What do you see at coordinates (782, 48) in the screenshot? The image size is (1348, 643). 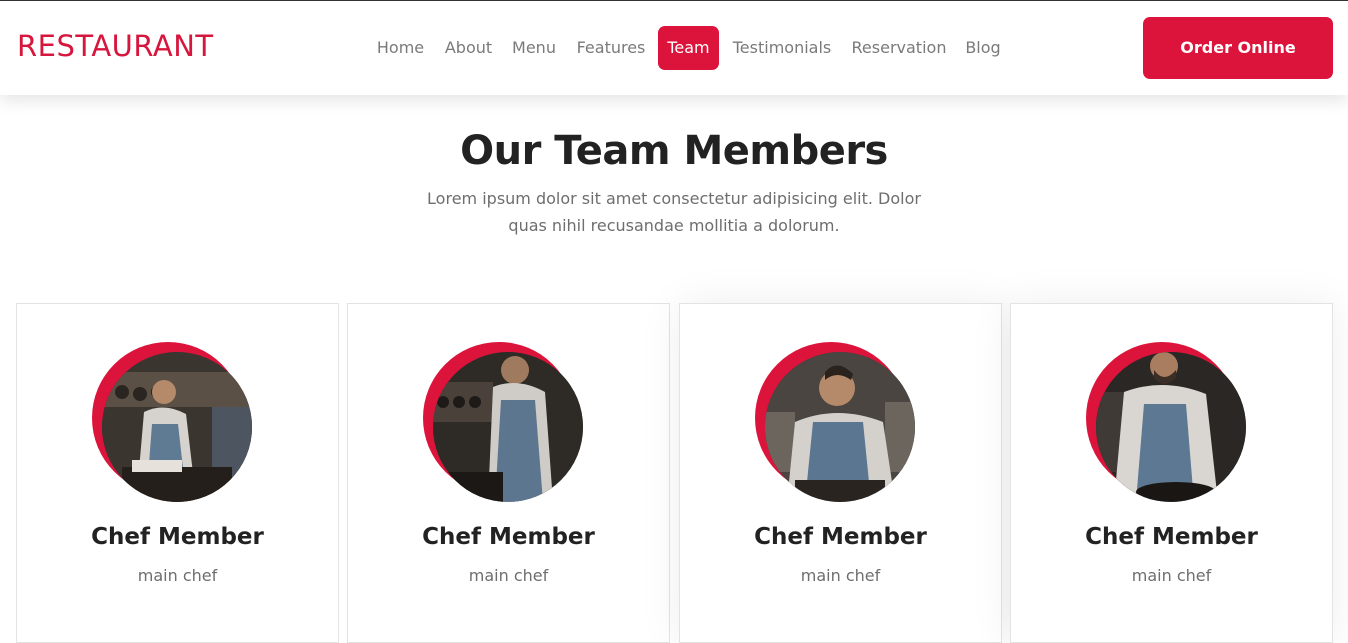 I see `nav-testimonials: Testimonials` at bounding box center [782, 48].